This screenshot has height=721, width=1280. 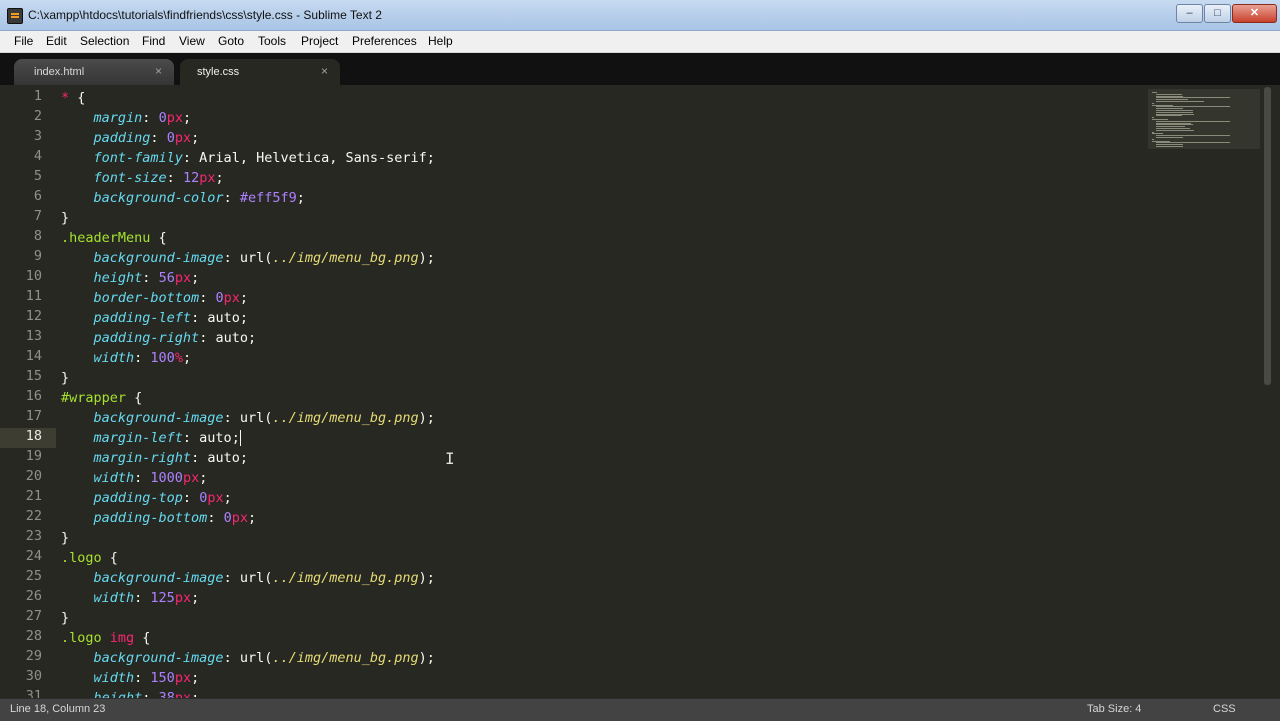 I want to click on menu-tools: Tools, so click(x=272, y=41).